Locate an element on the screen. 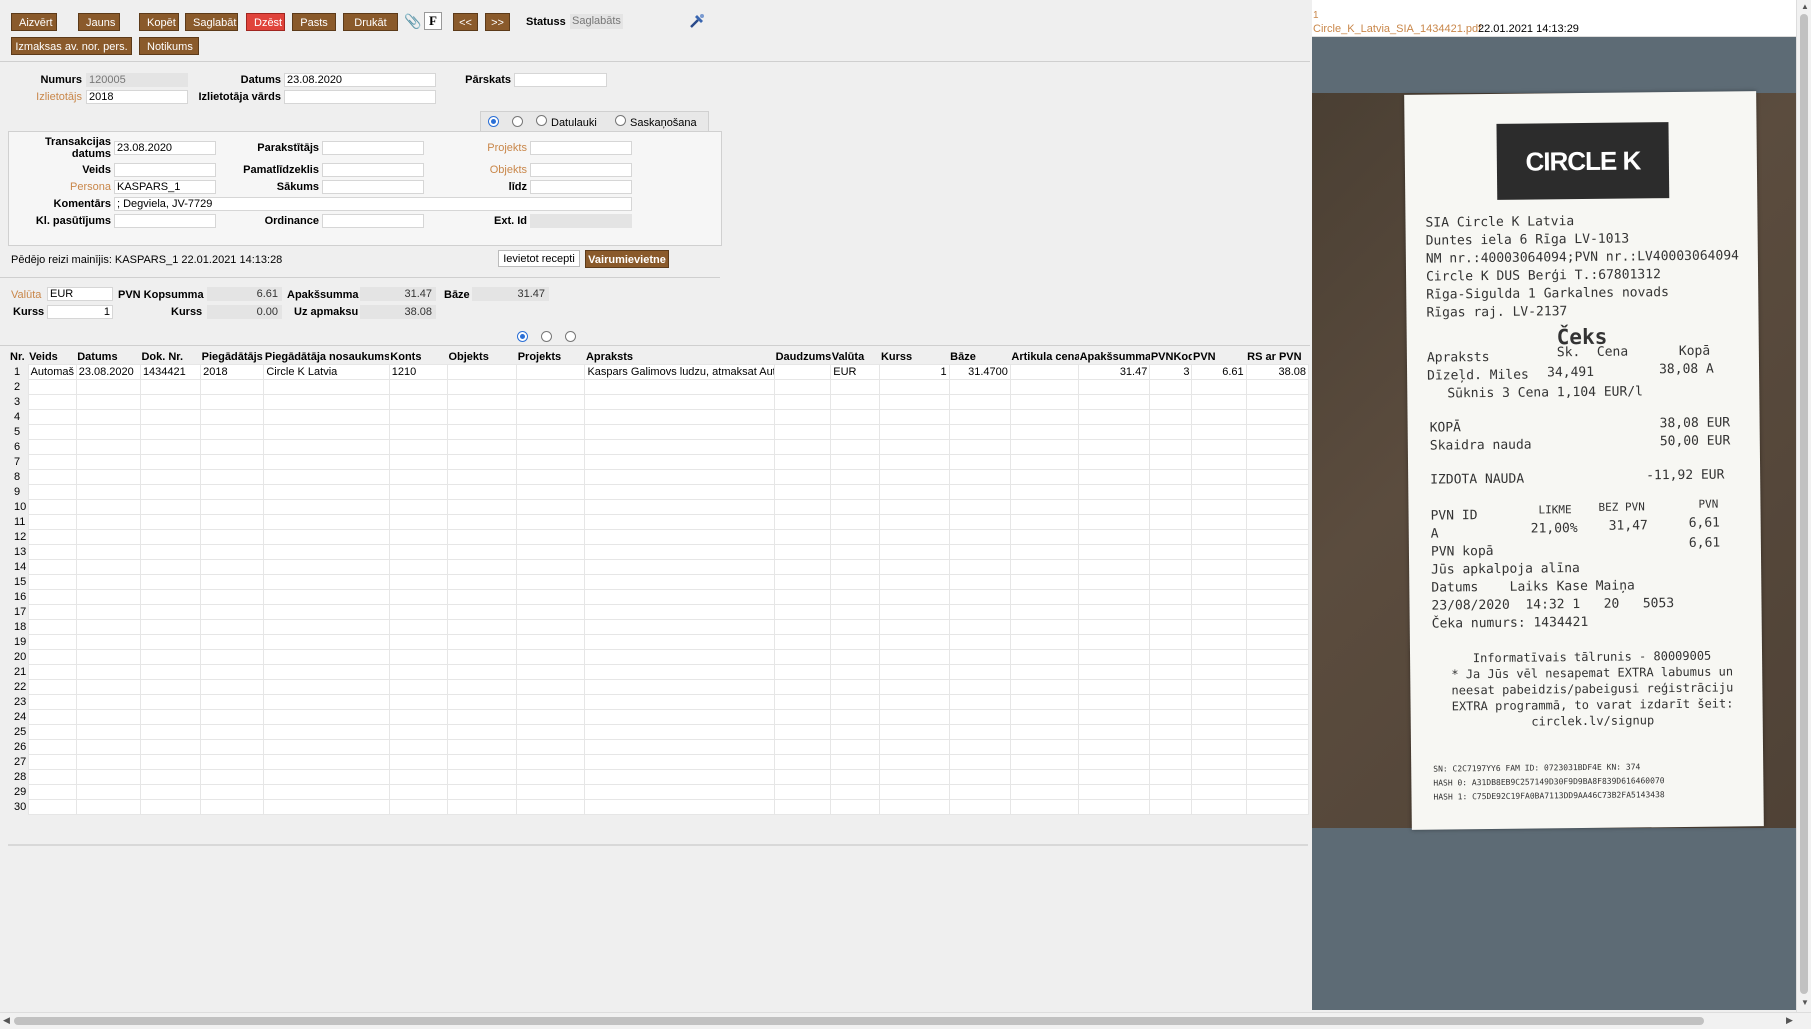 The image size is (1811, 1029). person-label: Persona is located at coordinates (65, 187).